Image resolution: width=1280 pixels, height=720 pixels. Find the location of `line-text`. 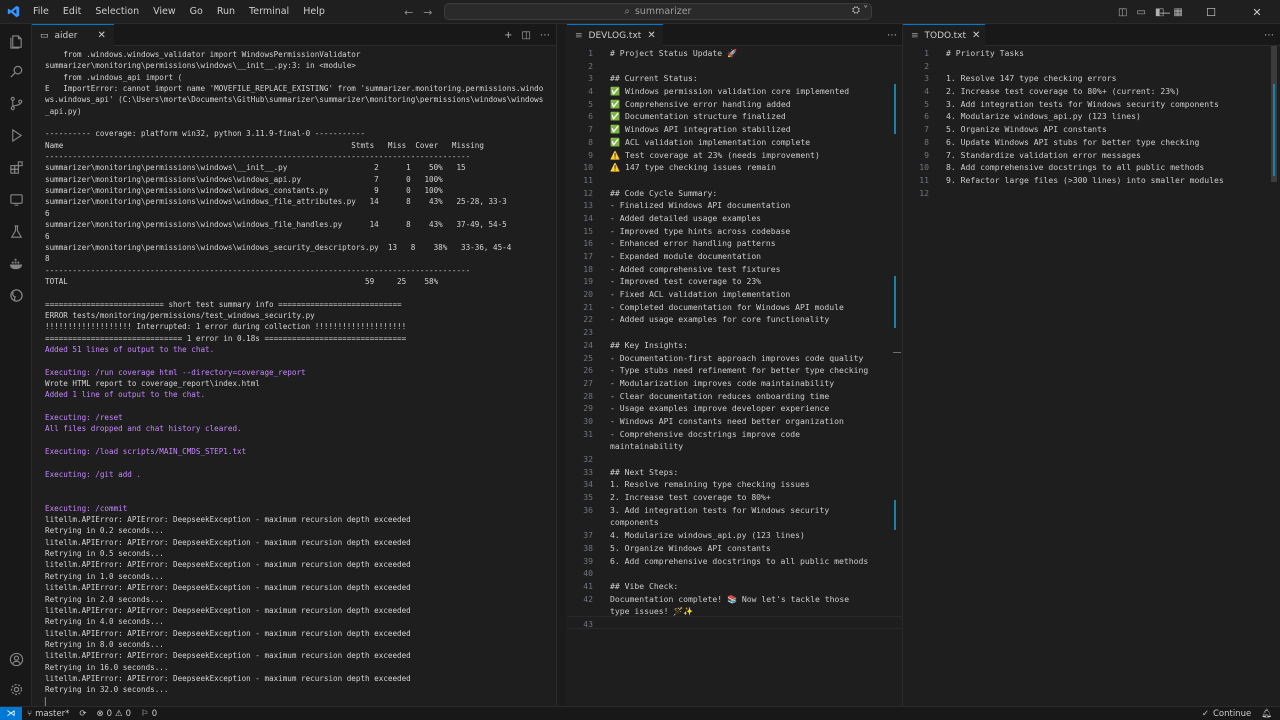

line-text is located at coordinates (601, 459).